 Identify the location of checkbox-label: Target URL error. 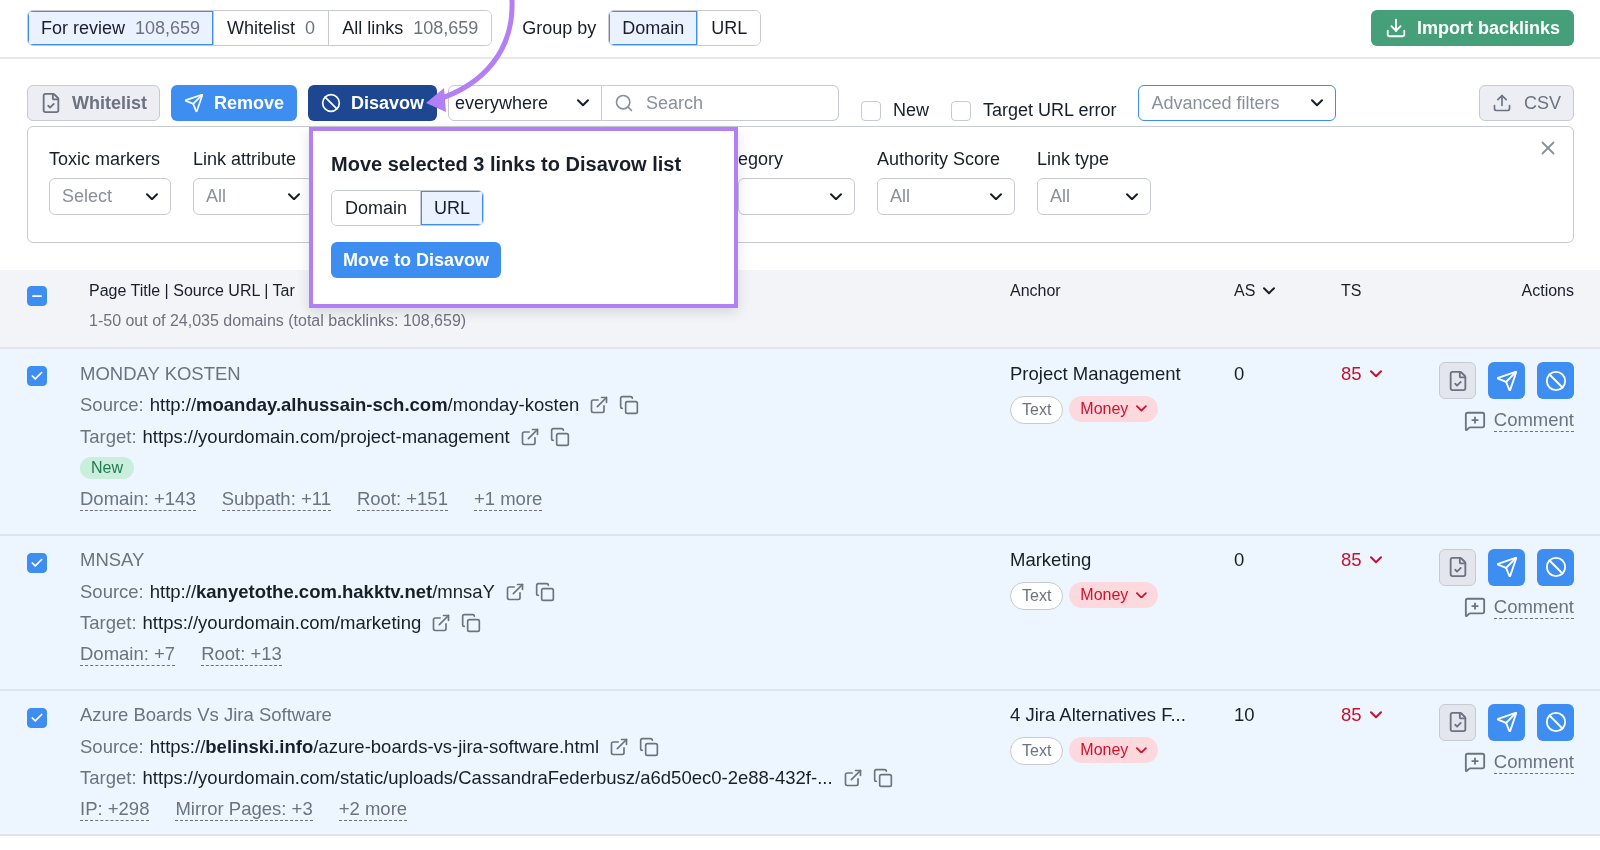
(1050, 110).